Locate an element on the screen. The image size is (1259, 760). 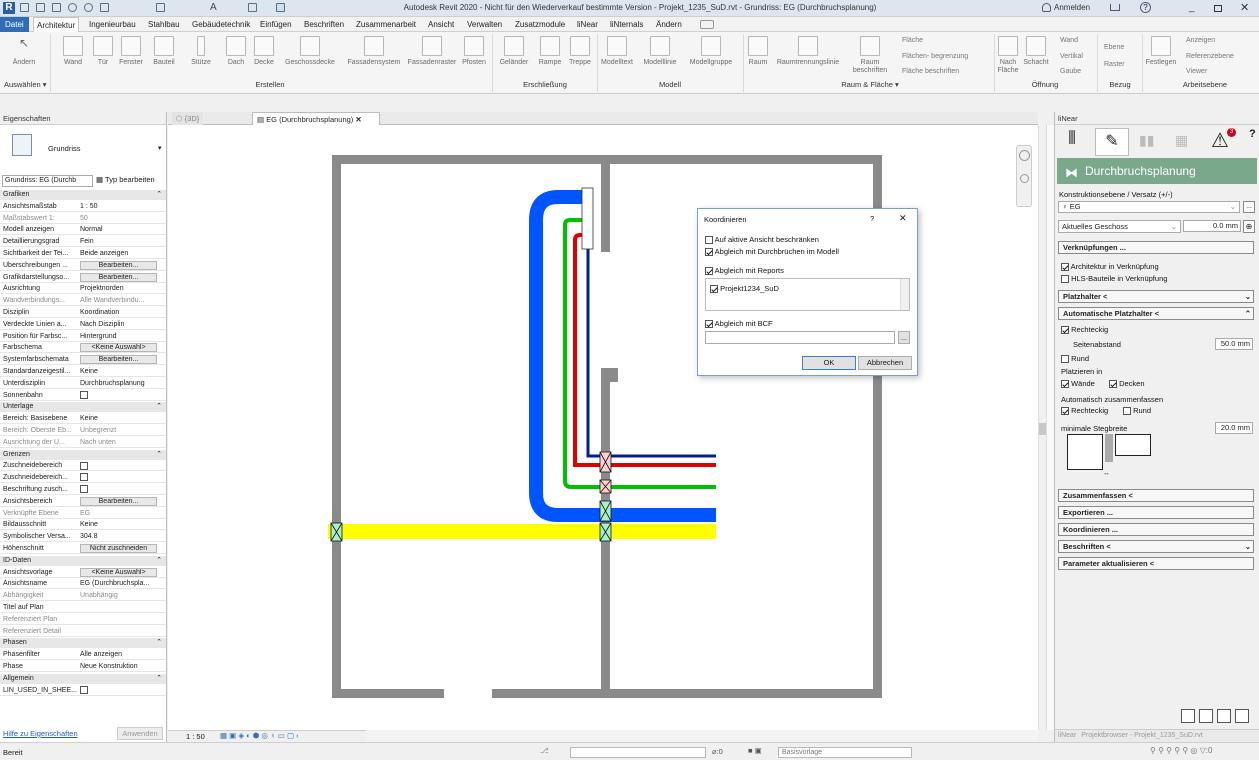
property-row: Modell anzeigen Normal is located at coordinates (83, 230).